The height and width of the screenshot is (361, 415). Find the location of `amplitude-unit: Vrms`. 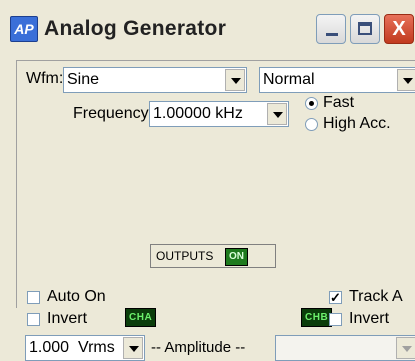

amplitude-unit: Vrms is located at coordinates (96, 347).